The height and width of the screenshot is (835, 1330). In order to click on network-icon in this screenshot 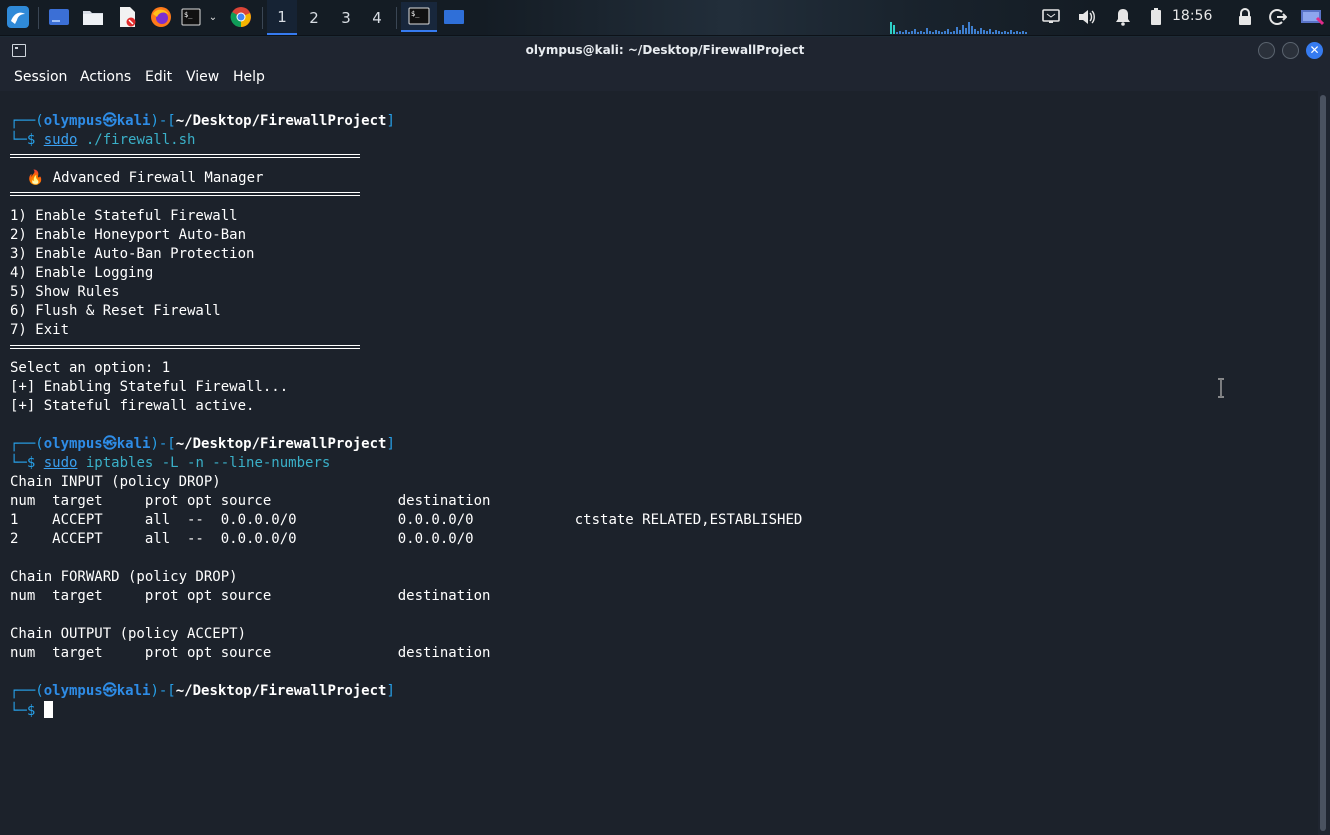, I will do `click(1051, 17)`.